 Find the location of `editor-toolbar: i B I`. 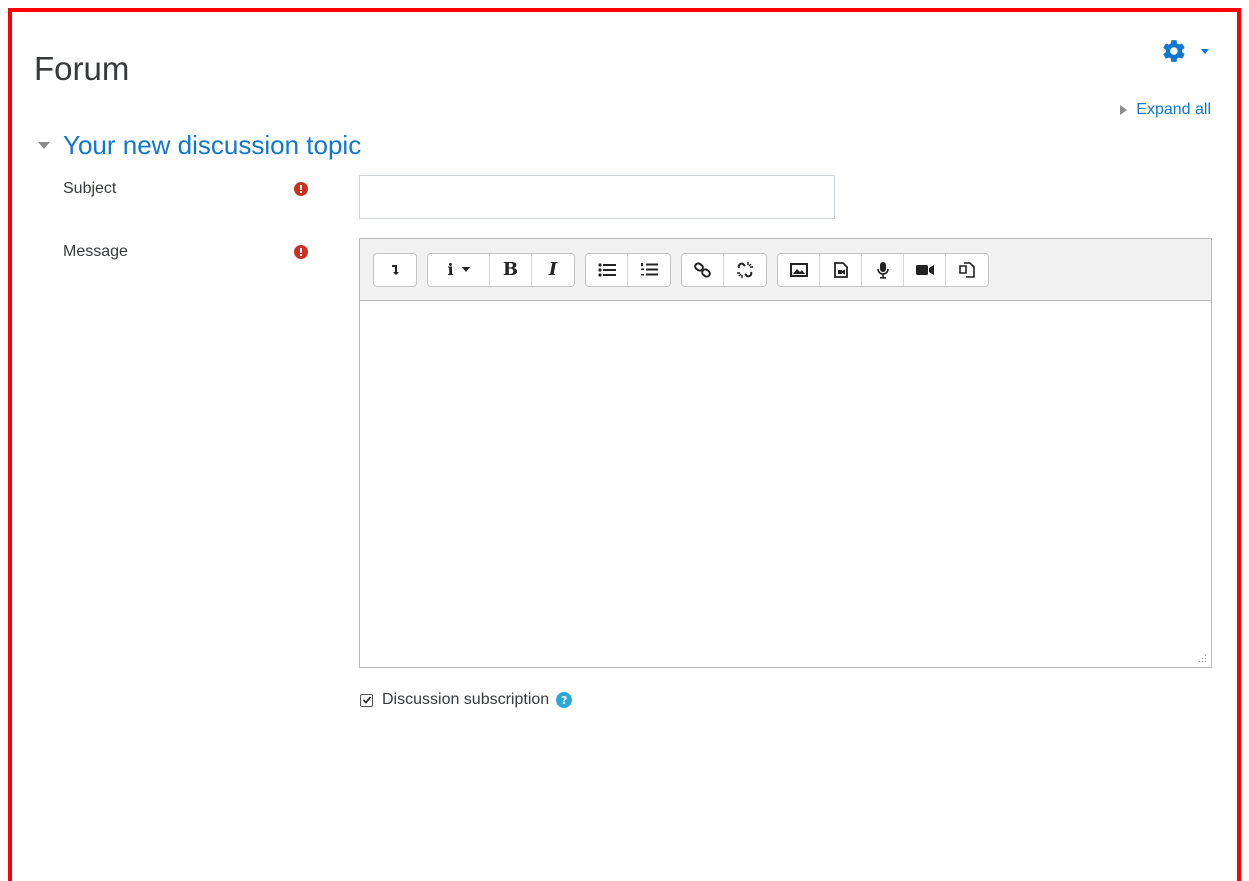

editor-toolbar: i B I is located at coordinates (785, 270).